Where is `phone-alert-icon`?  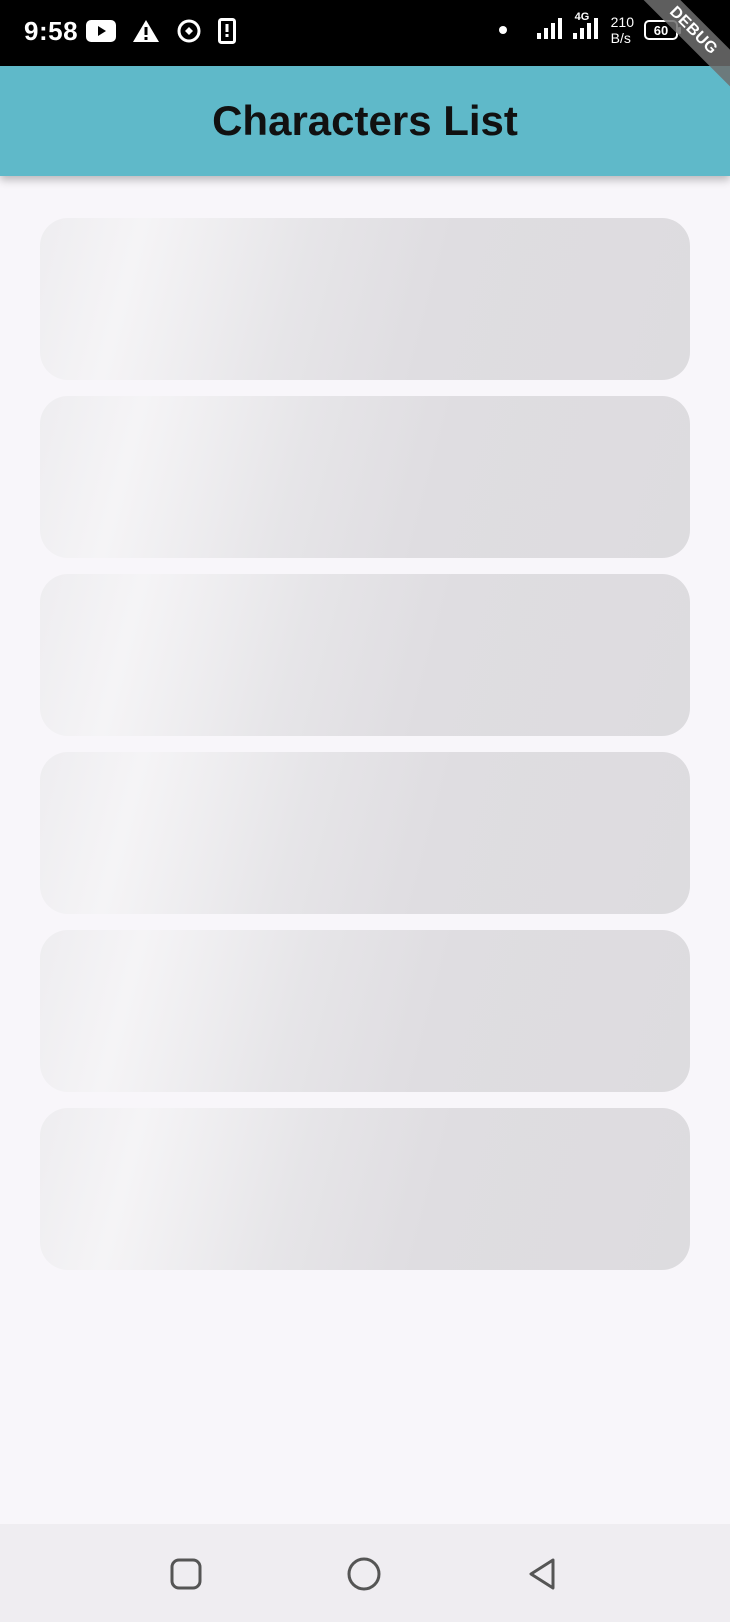
phone-alert-icon is located at coordinates (227, 33).